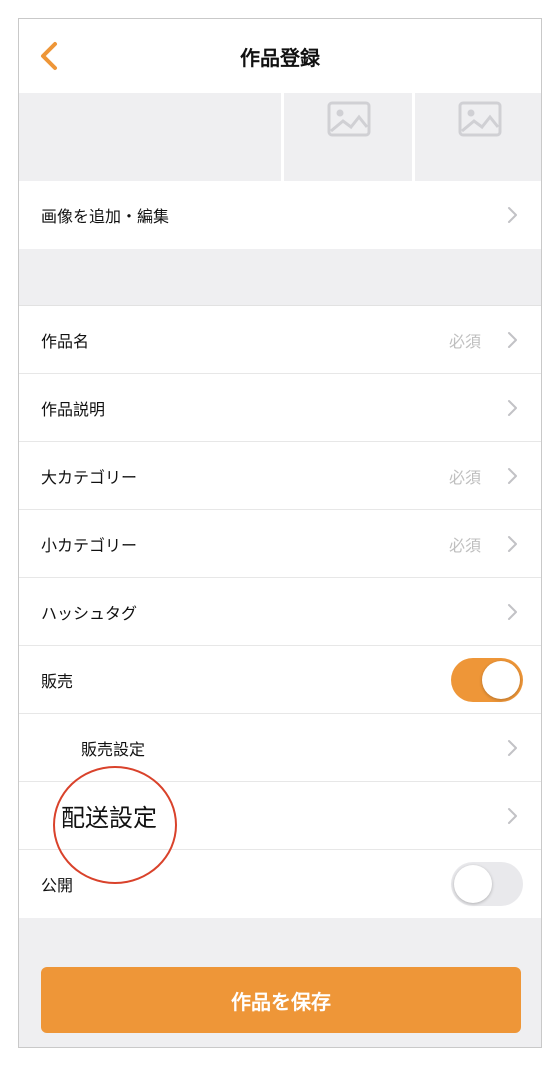 The height and width of the screenshot is (1066, 558). I want to click on publish-row: 公開, so click(280, 884).